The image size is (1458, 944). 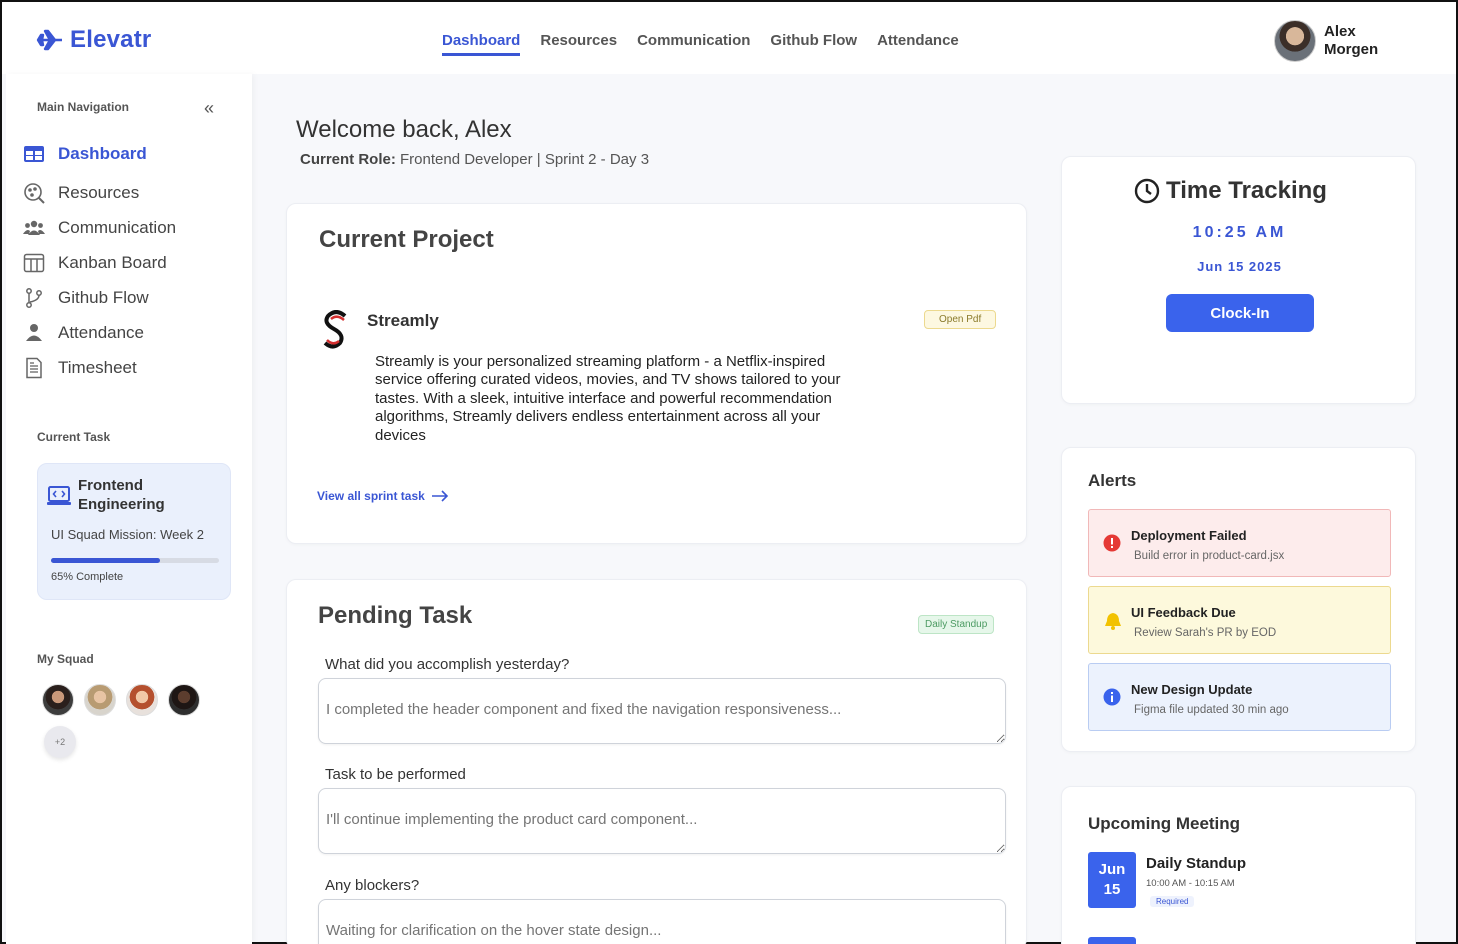 What do you see at coordinates (1239, 266) in the screenshot?
I see `current-date: Jun 15 2025` at bounding box center [1239, 266].